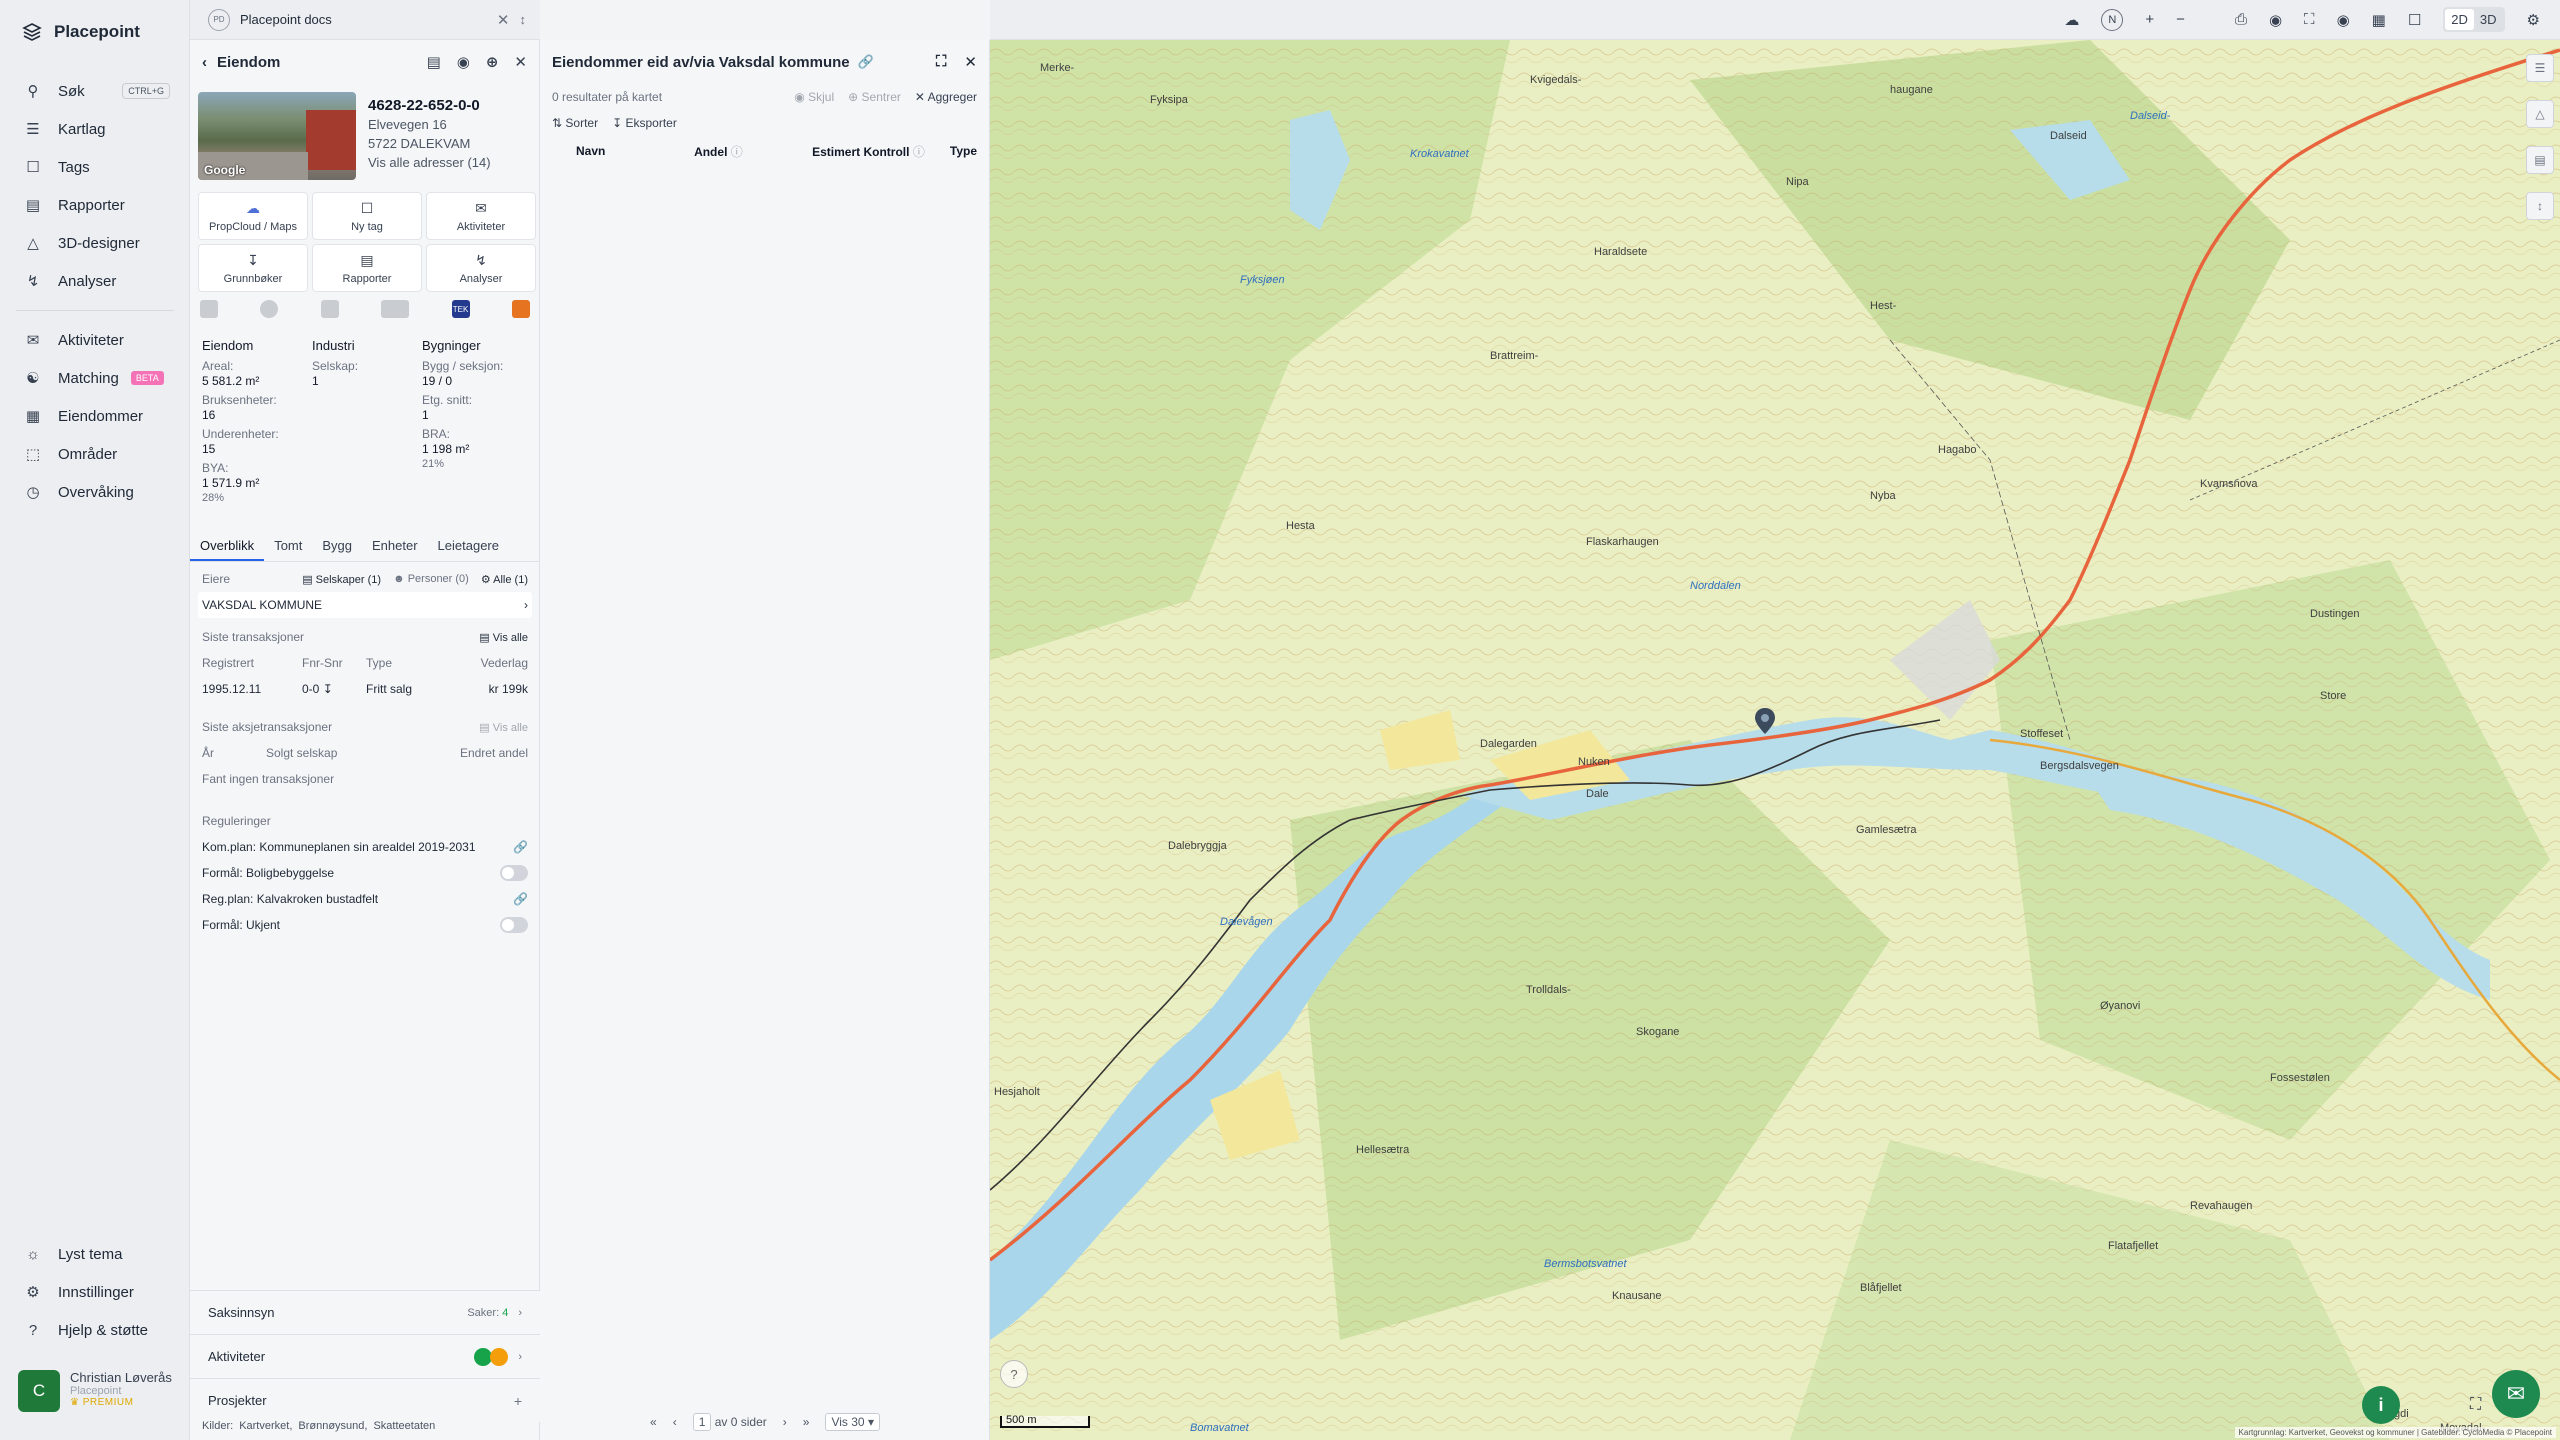 The height and width of the screenshot is (1440, 2560). What do you see at coordinates (2540, 206) in the screenshot?
I see `ruler-icon: ↕` at bounding box center [2540, 206].